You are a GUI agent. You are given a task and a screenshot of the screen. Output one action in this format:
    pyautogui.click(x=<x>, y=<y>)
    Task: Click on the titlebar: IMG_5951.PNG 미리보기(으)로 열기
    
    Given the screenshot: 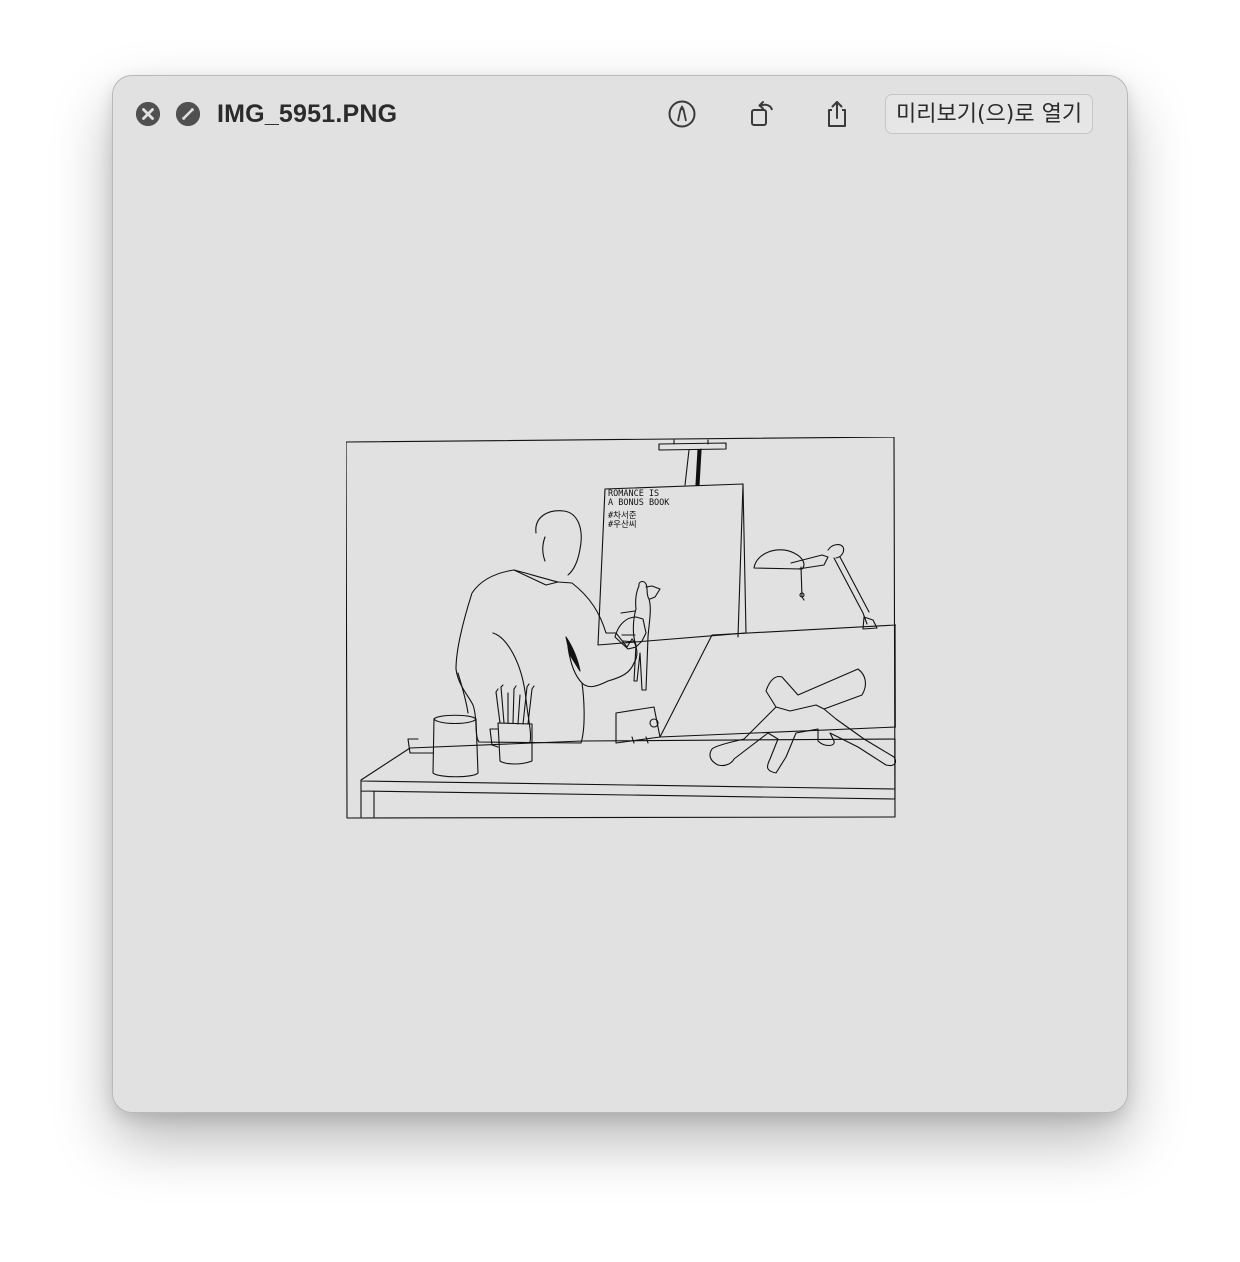 What is the action you would take?
    pyautogui.click(x=620, y=114)
    